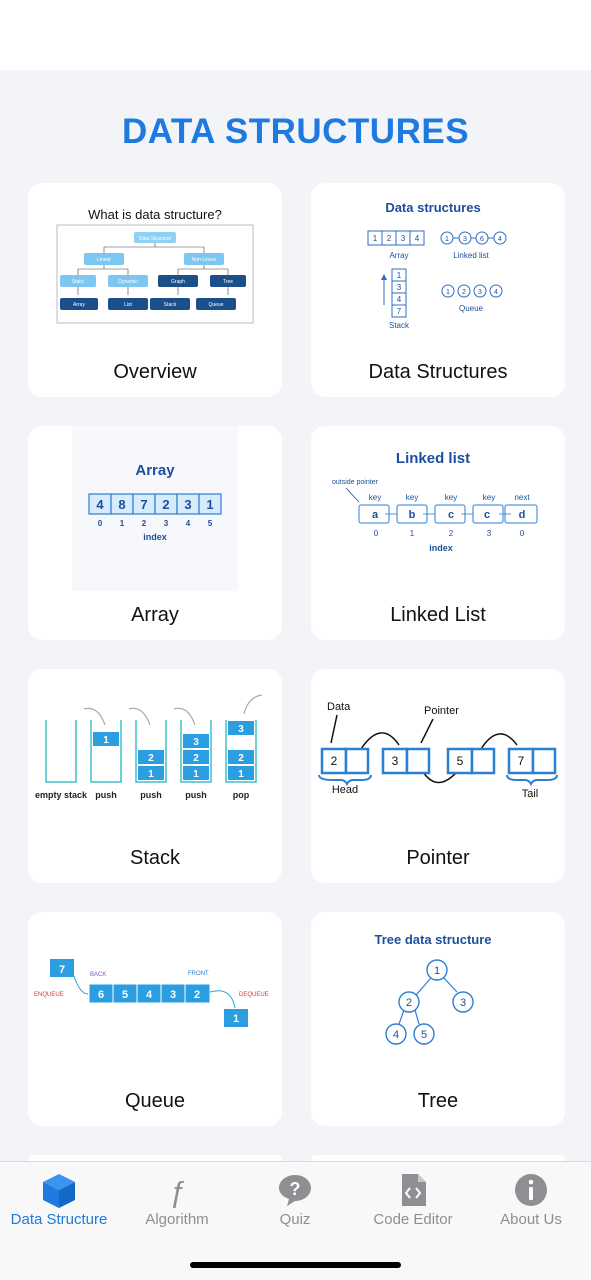  Describe the element at coordinates (471, 255) in the screenshot. I see `ds-list-label: Linked list` at that location.